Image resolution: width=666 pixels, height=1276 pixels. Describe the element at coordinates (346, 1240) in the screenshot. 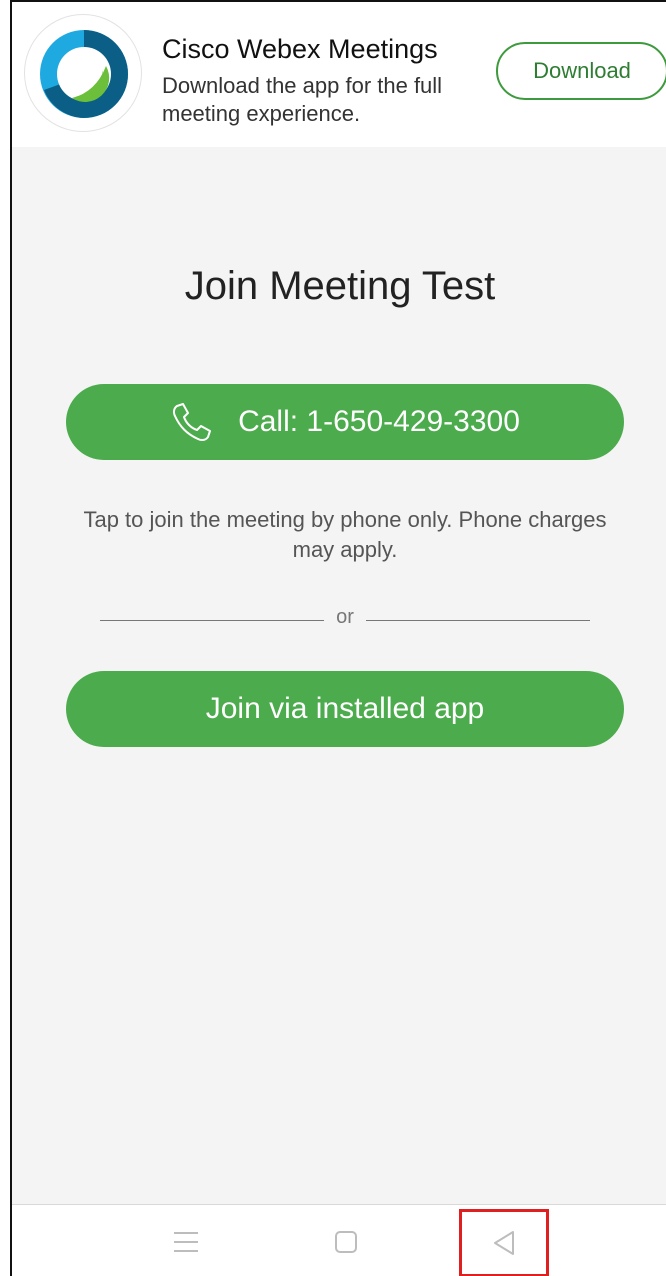

I see `home-icon` at that location.